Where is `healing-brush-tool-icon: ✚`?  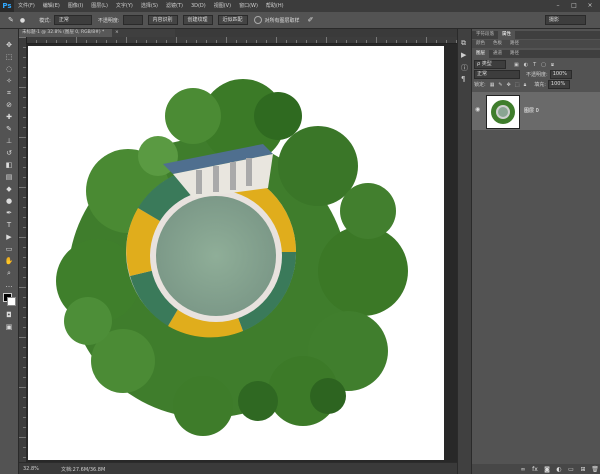
healing-brush-tool-icon: ✚ is located at coordinates (9, 117).